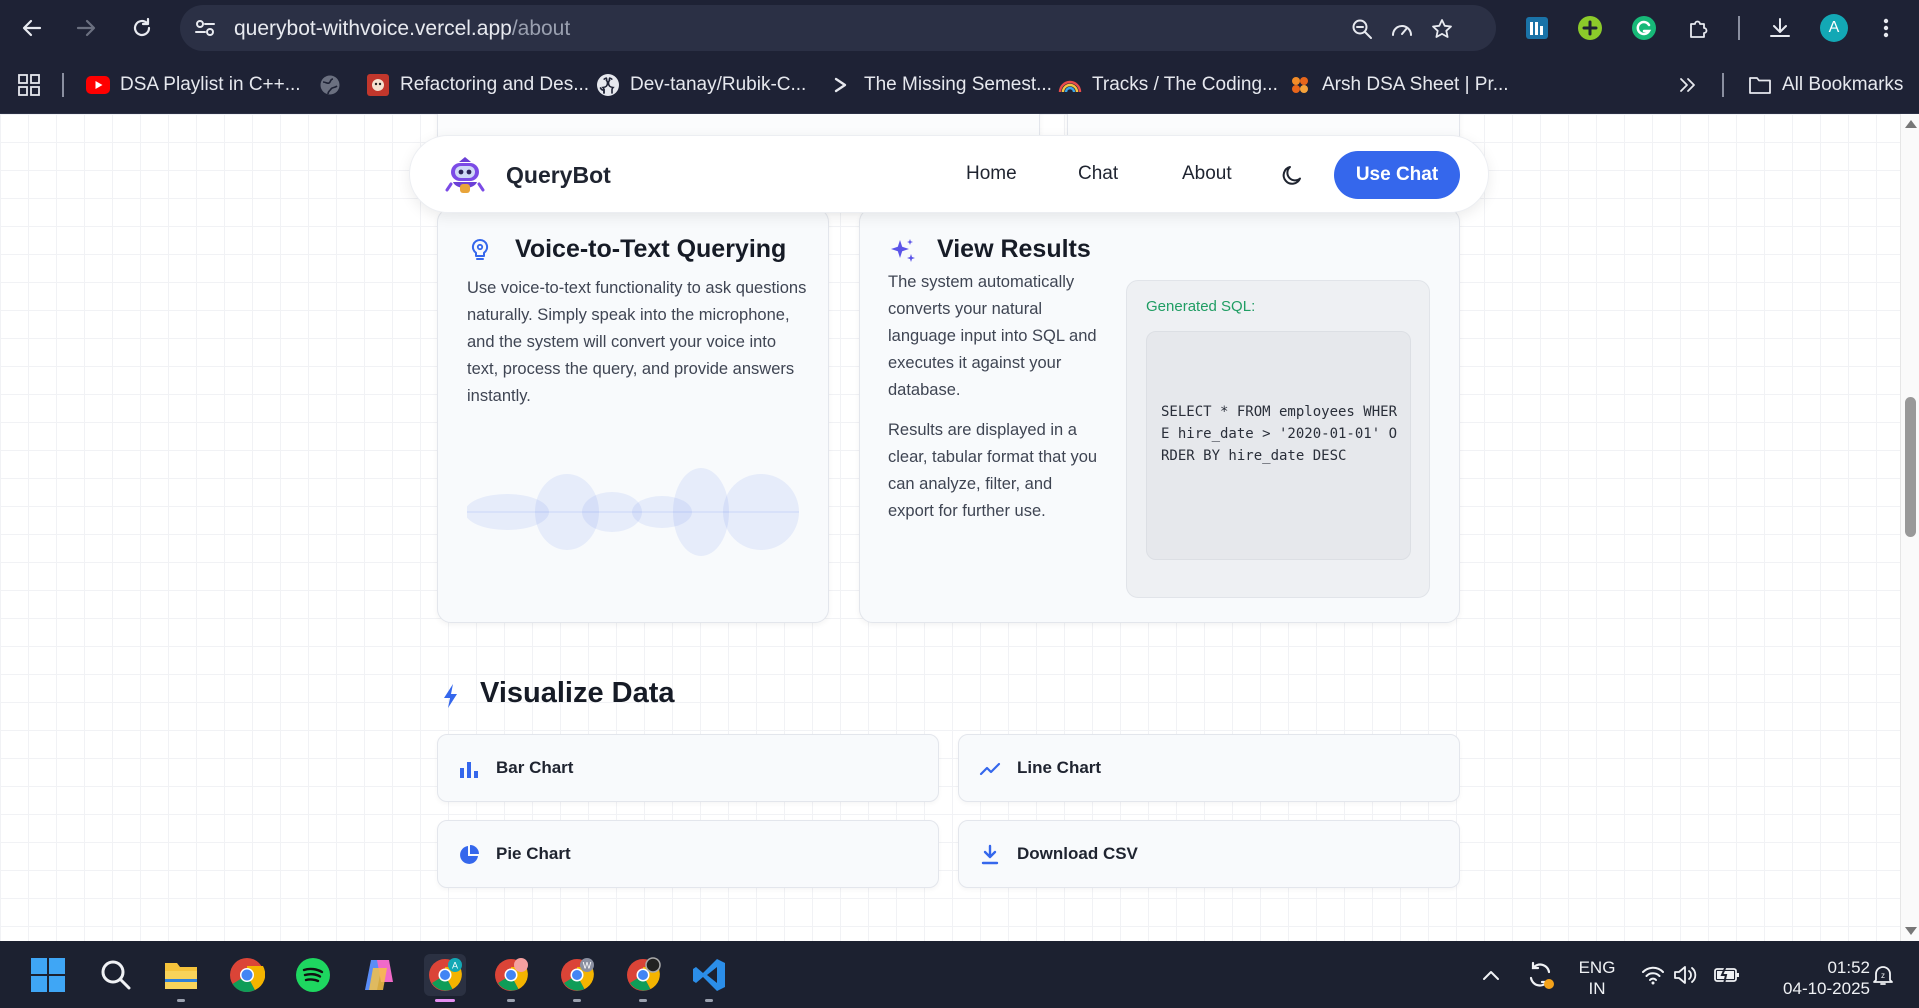 The height and width of the screenshot is (1008, 1919). Describe the element at coordinates (480, 249) in the screenshot. I see `brain-bulb-icon` at that location.